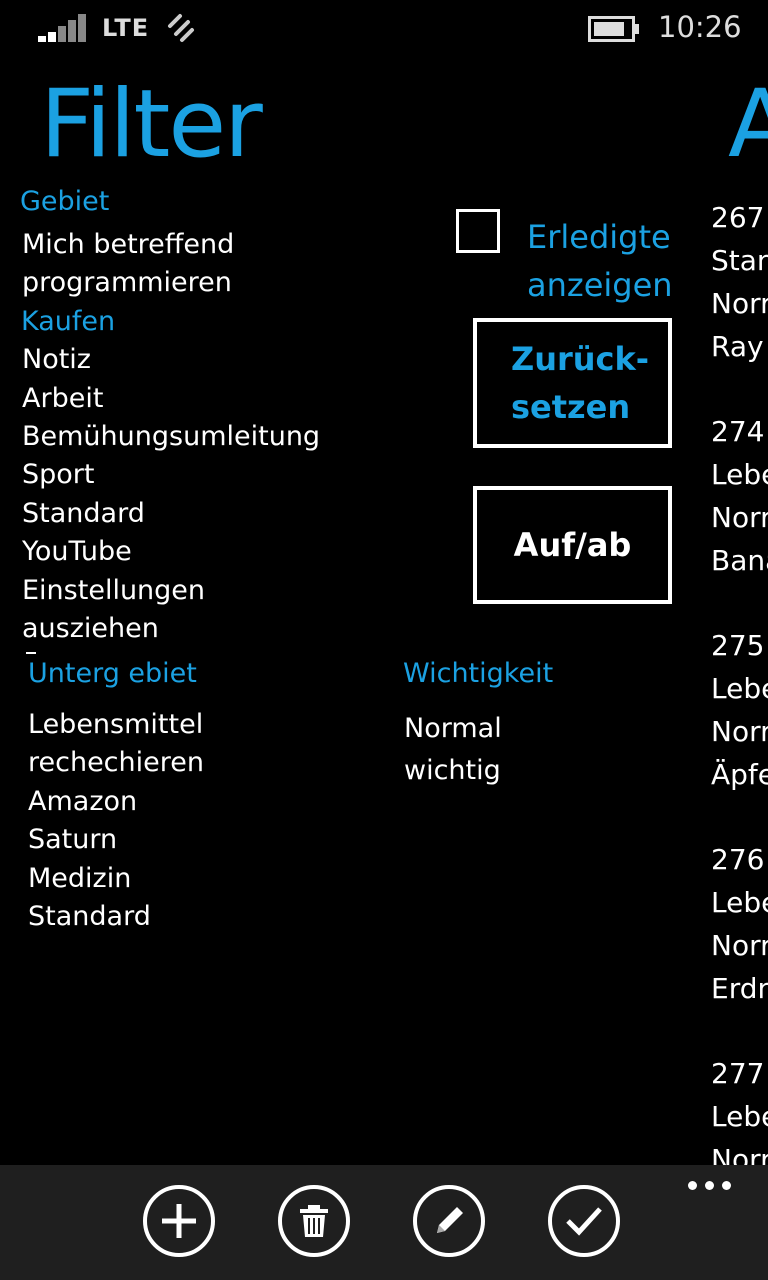 The image size is (768, 1280). I want to click on delete-button, so click(314, 1221).